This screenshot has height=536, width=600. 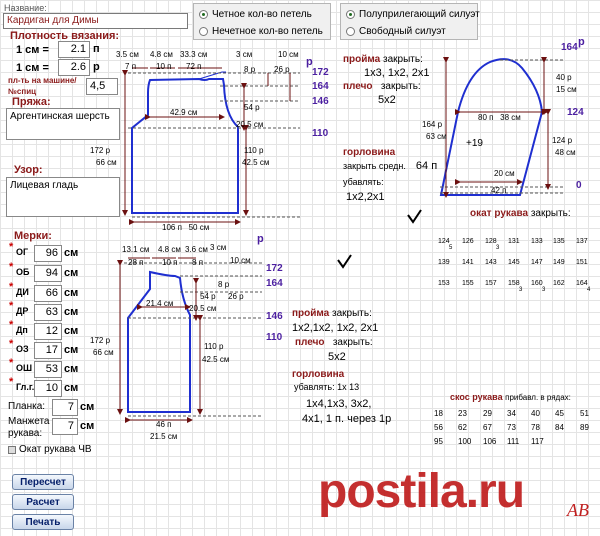 I want to click on sleeve-top-164: 164, so click(x=569, y=47).